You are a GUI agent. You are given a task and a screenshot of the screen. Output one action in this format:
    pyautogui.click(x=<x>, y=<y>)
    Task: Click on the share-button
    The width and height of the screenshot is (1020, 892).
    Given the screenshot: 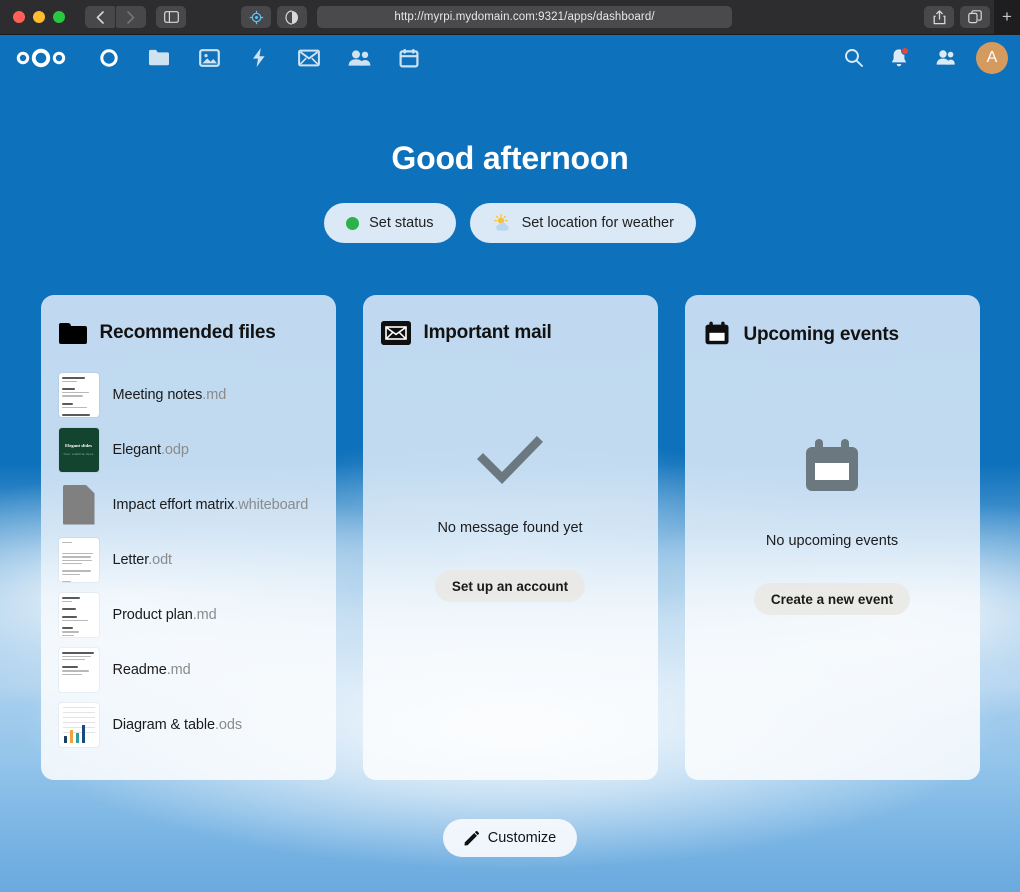 What is the action you would take?
    pyautogui.click(x=939, y=17)
    